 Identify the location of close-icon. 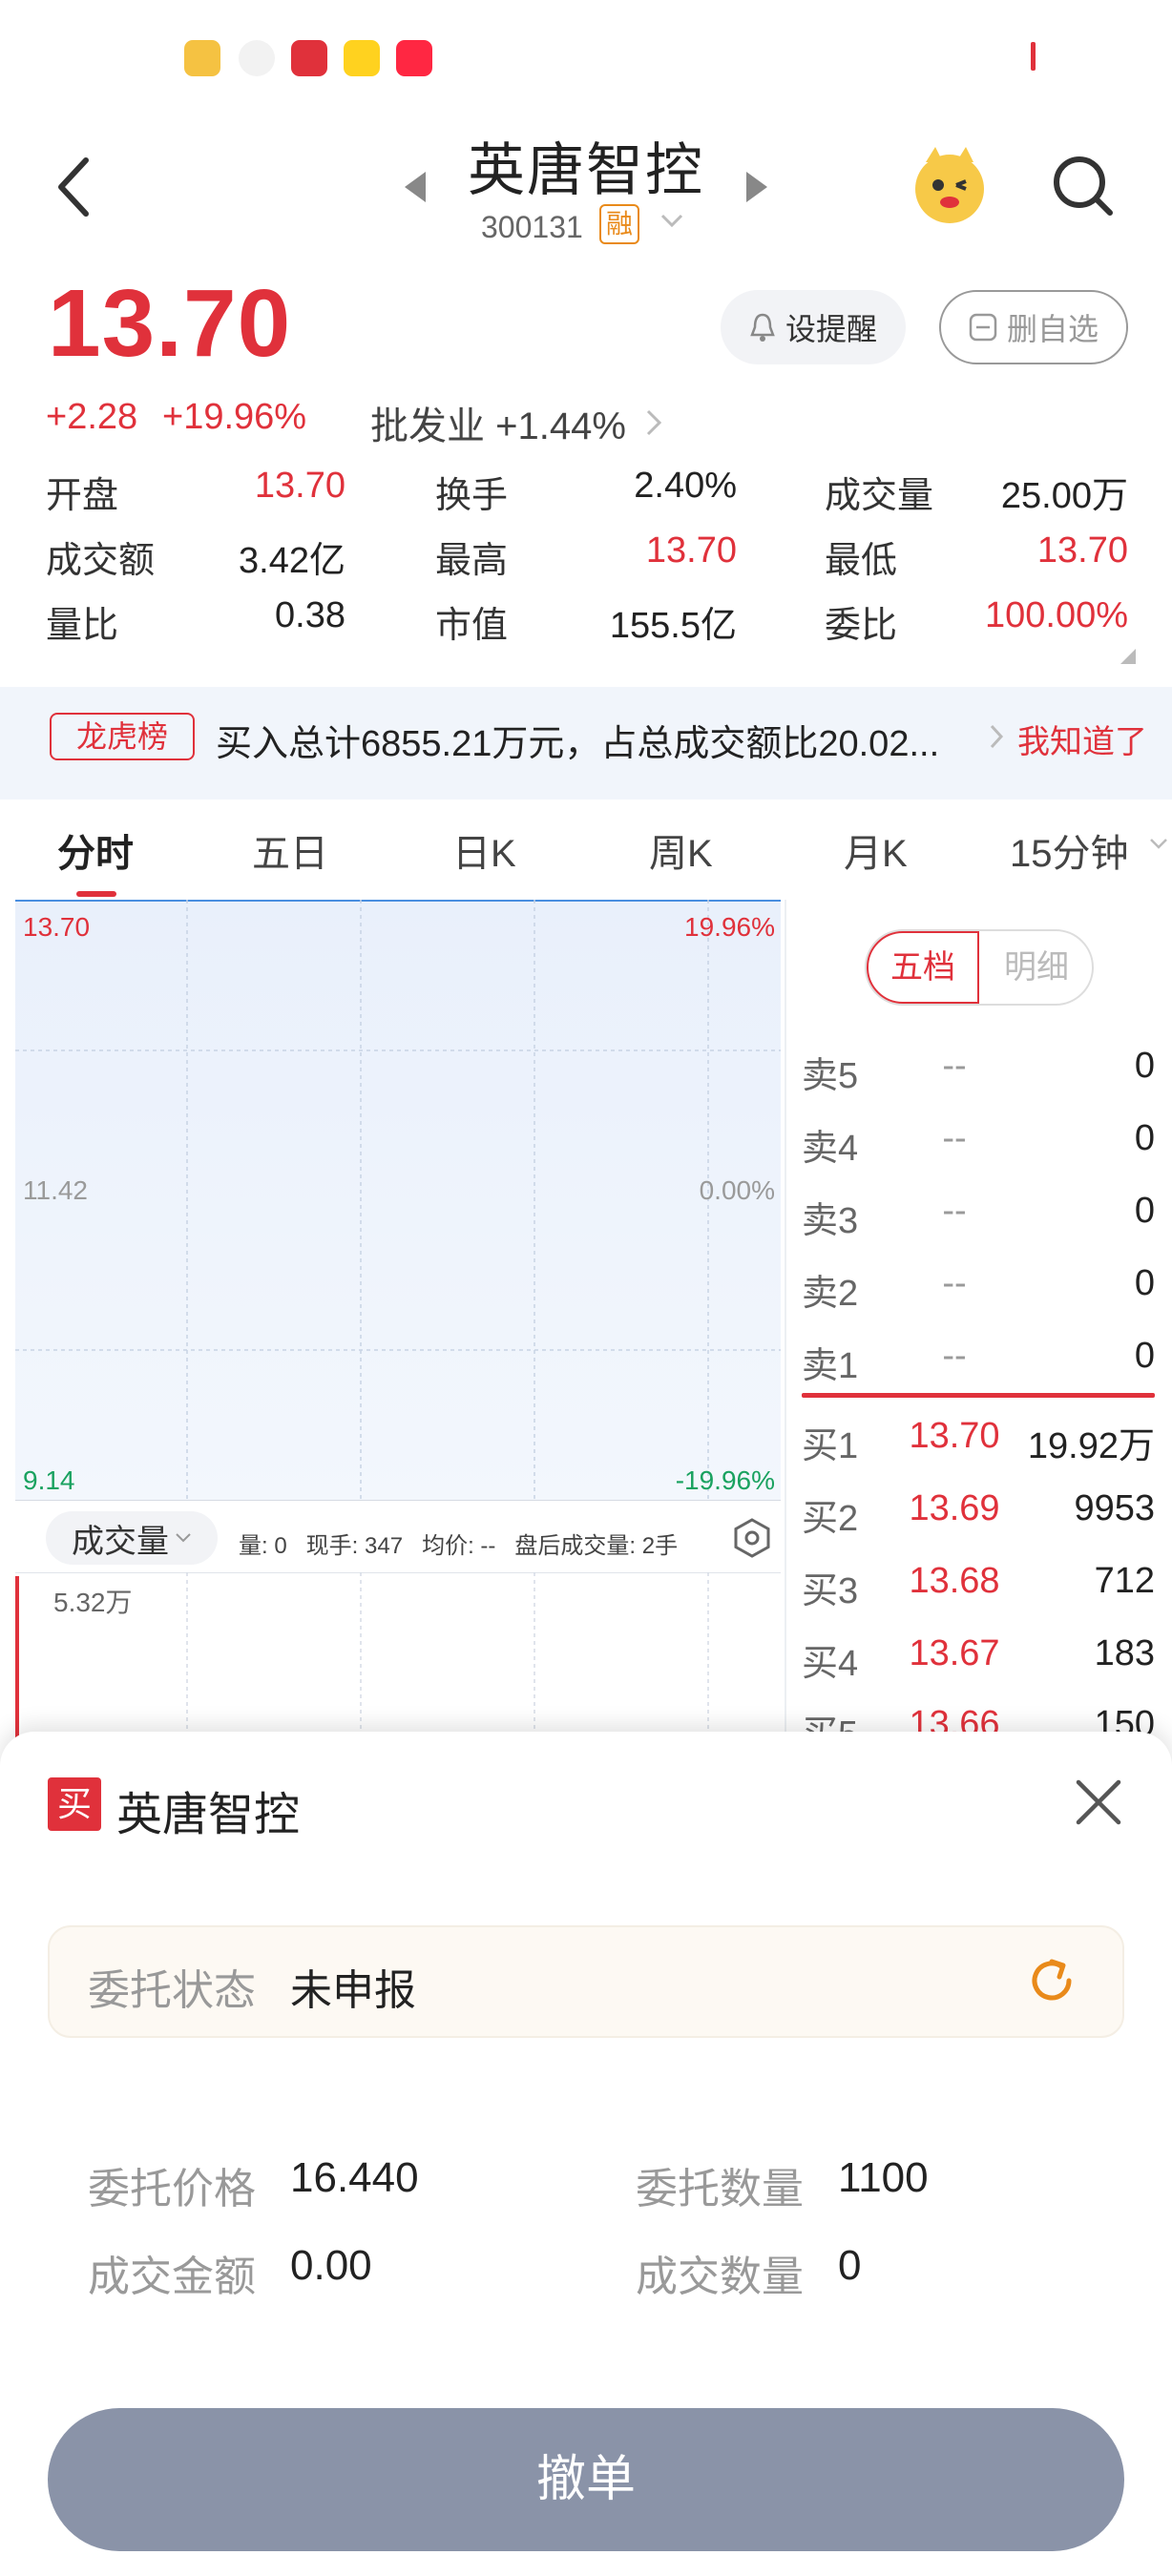
(1098, 1804).